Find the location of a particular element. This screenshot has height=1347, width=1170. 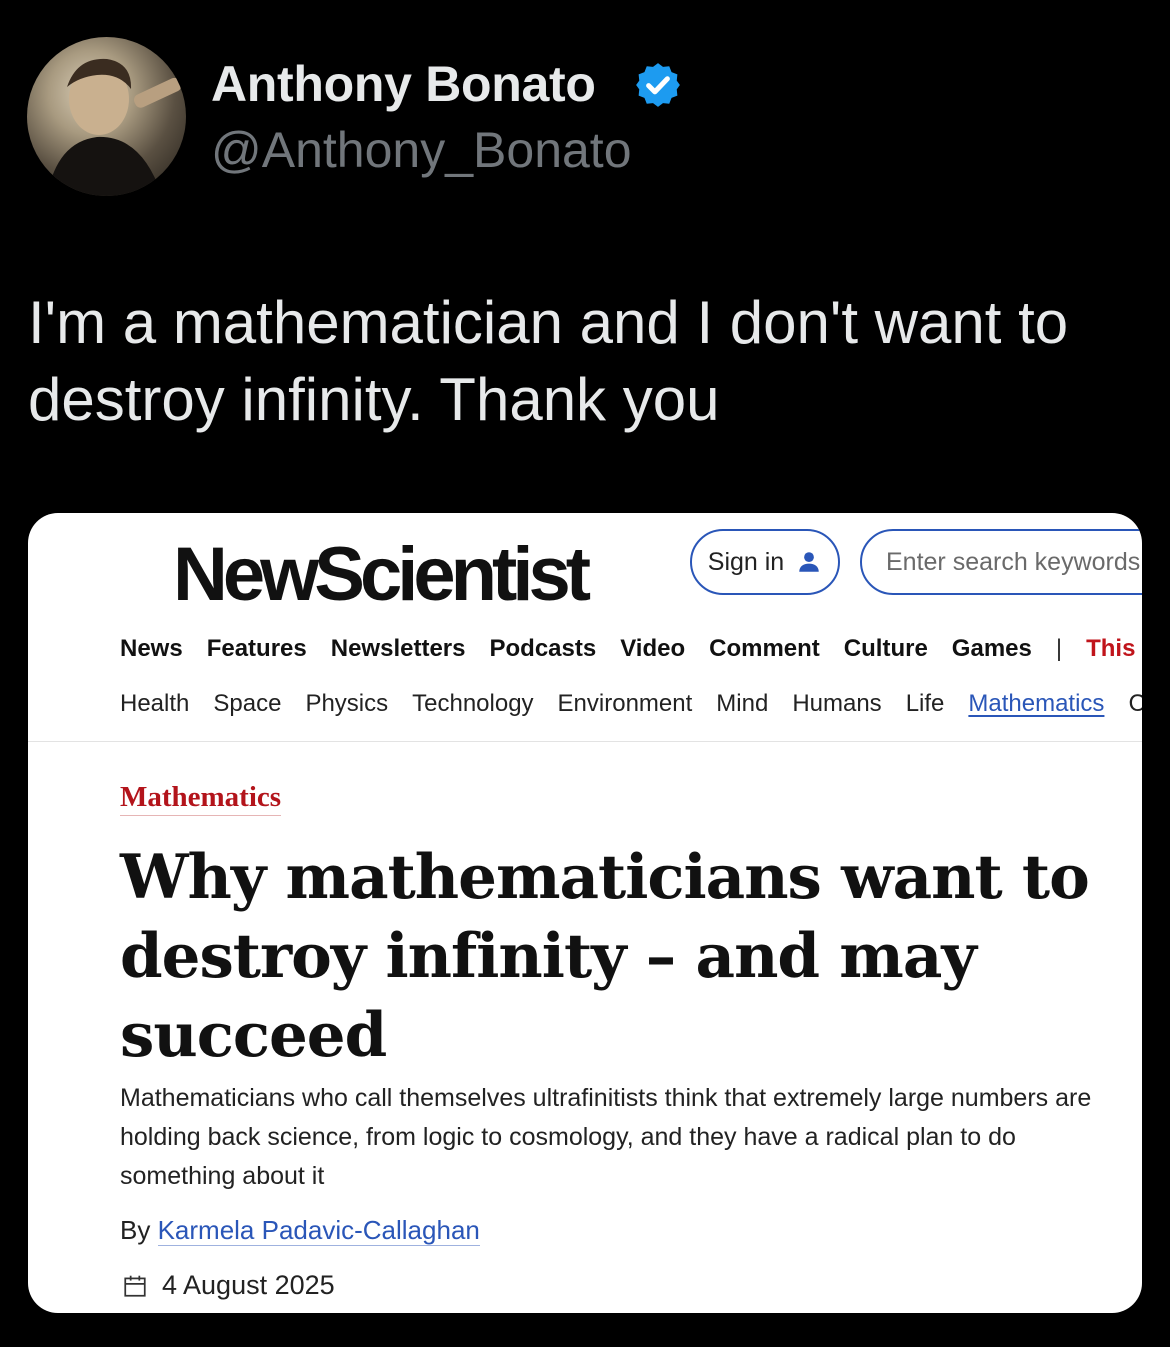

nav-item-podcasts: Podcasts is located at coordinates (542, 649).